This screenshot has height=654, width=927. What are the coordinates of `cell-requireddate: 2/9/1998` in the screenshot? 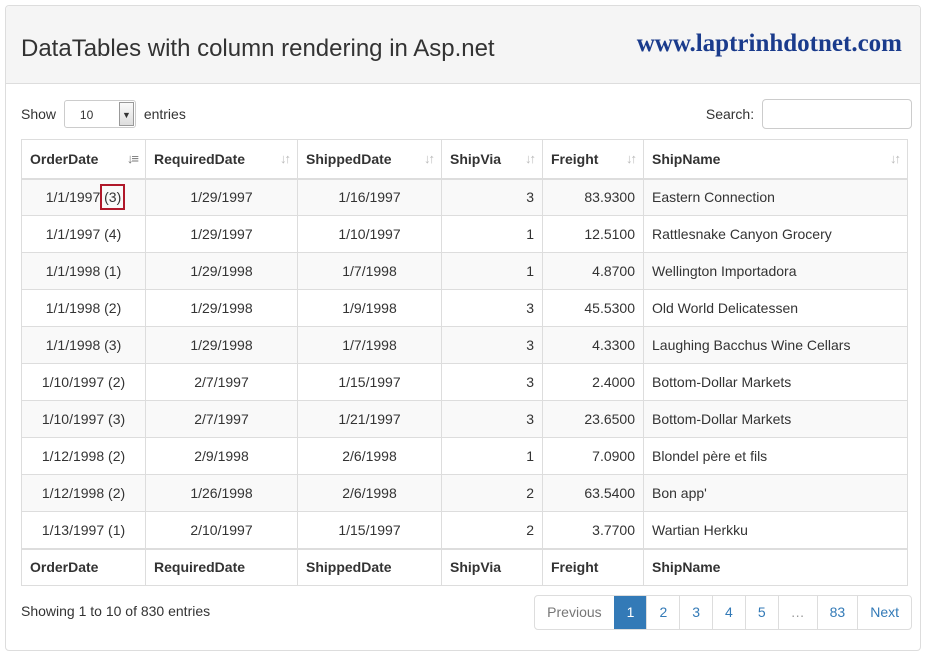 It's located at (221, 456).